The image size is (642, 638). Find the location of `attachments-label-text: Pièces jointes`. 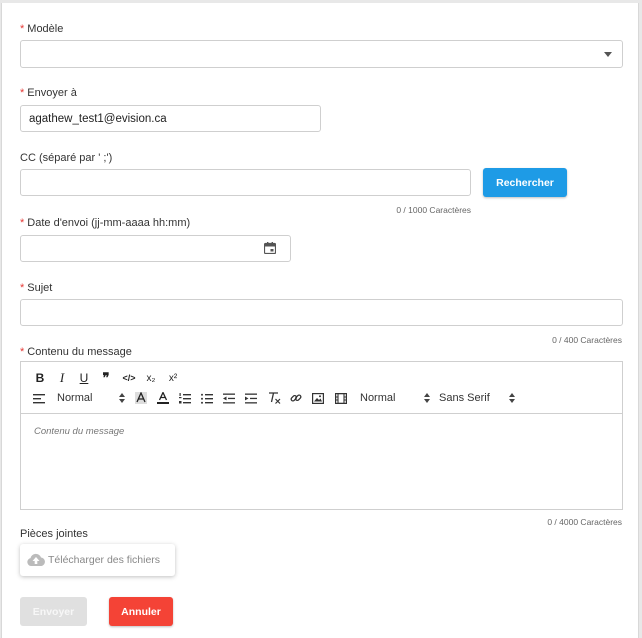

attachments-label-text: Pièces jointes is located at coordinates (54, 534).